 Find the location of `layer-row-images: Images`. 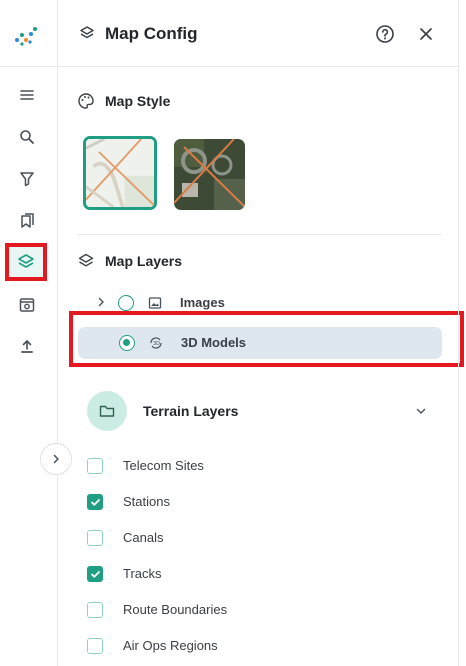

layer-row-images: Images is located at coordinates (259, 303).